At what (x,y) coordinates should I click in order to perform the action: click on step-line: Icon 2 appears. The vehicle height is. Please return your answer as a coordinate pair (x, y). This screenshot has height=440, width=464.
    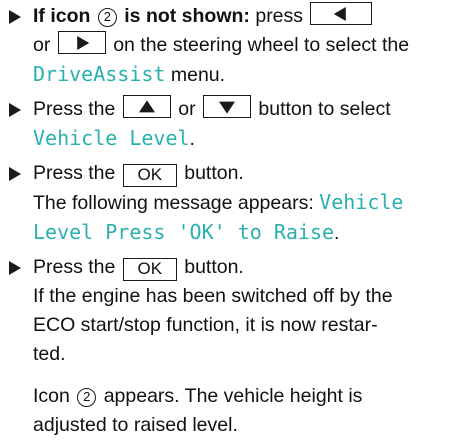
    Looking at the image, I should click on (248, 396).